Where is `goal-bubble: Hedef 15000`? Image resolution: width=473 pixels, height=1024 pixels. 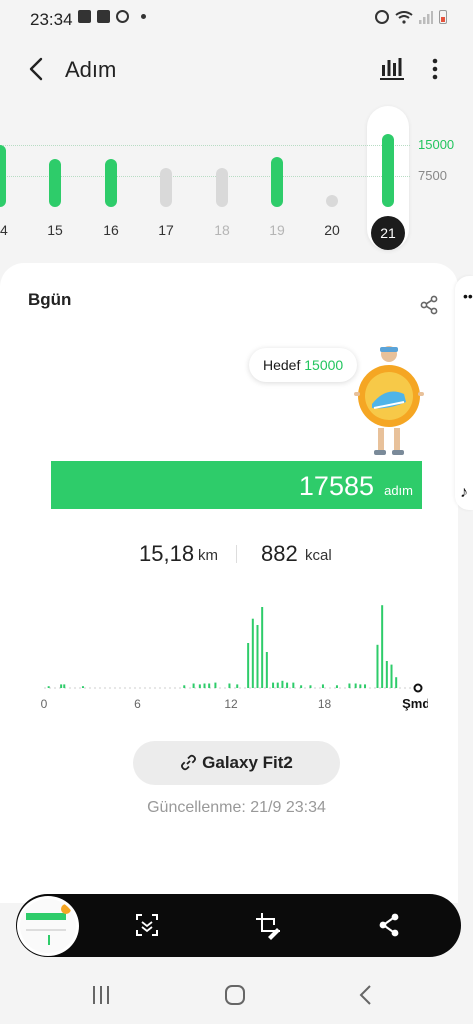
goal-bubble: Hedef 15000 is located at coordinates (303, 365).